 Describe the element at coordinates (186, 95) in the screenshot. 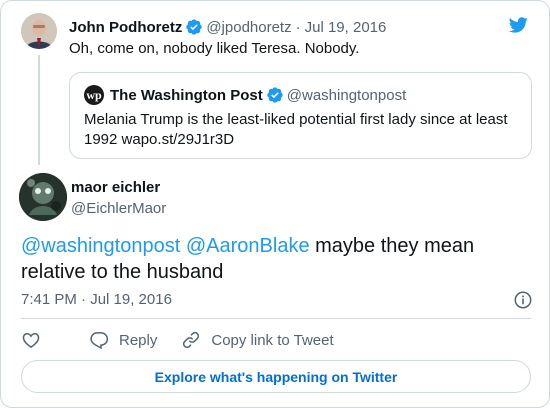

I see `quoted-author-name: The Washington Post` at that location.